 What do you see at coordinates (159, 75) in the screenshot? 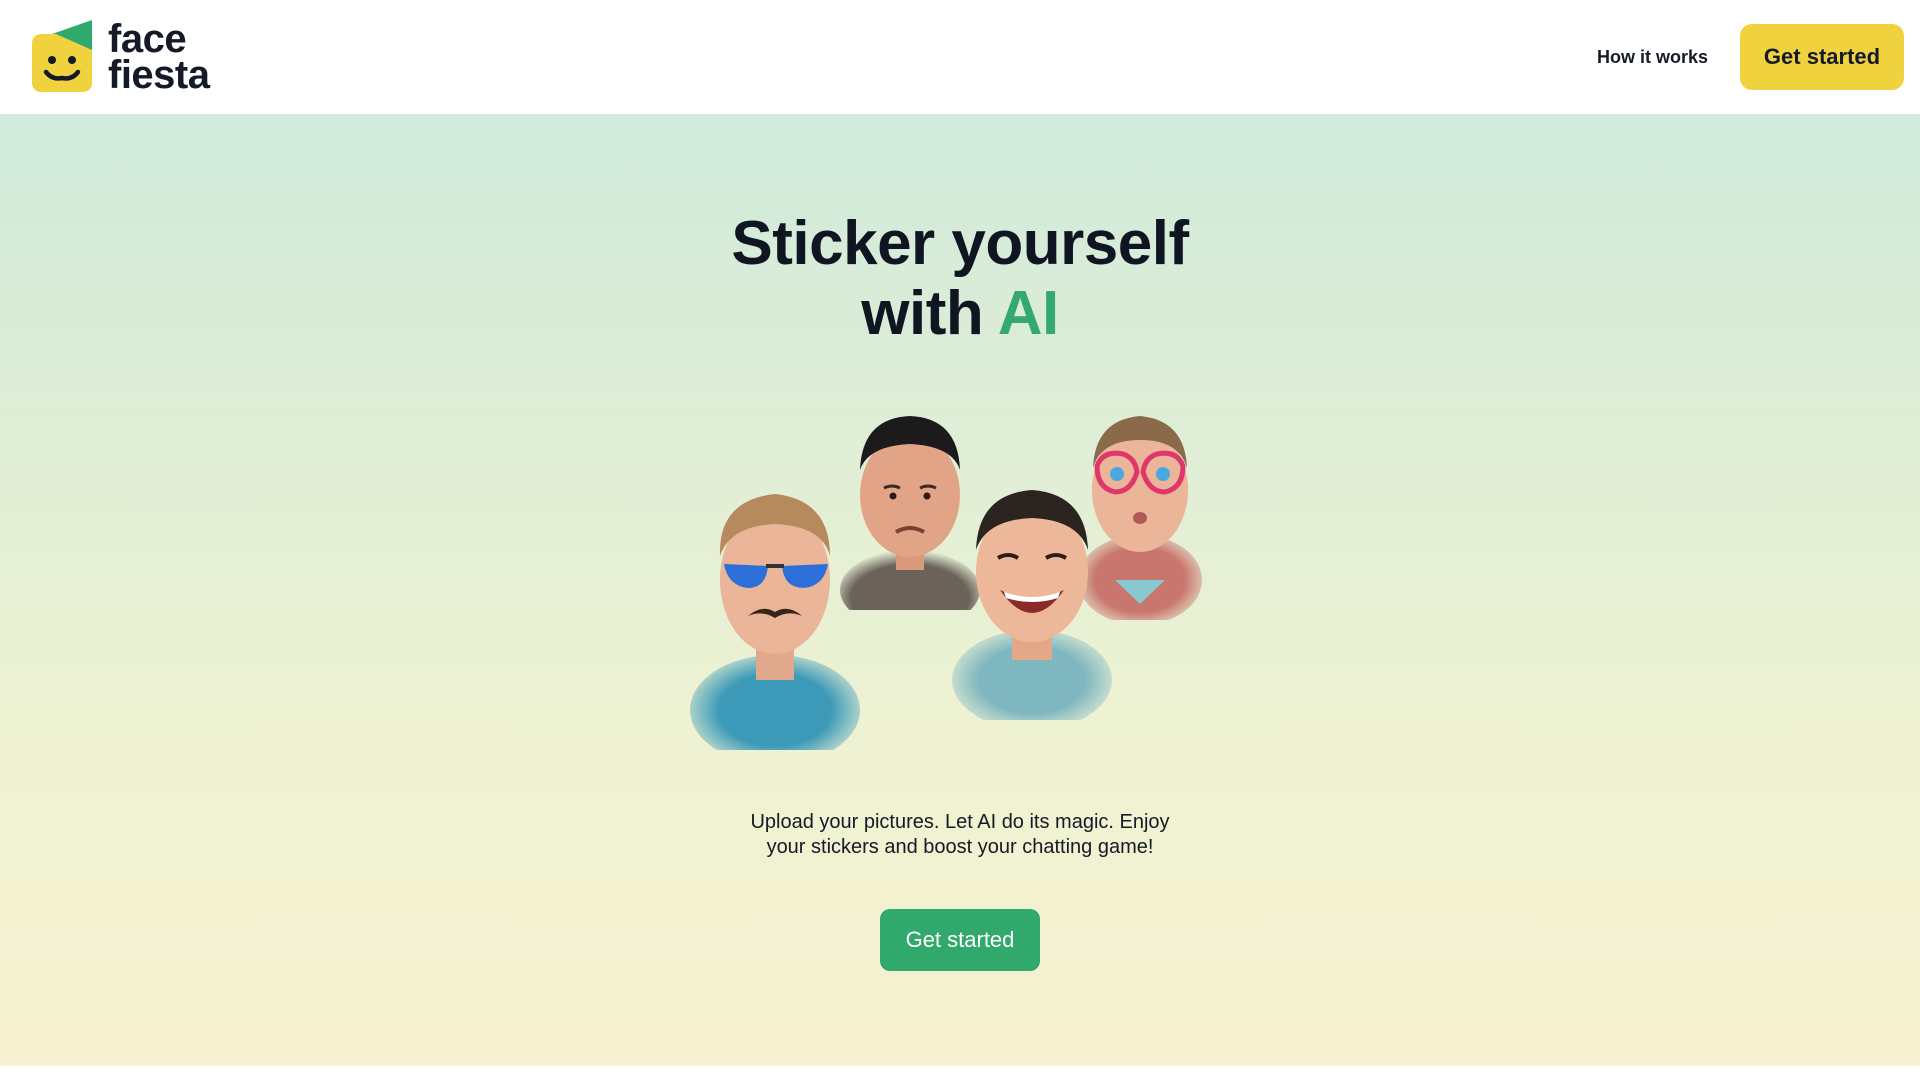
I see `brand-line-2: fiesta` at bounding box center [159, 75].